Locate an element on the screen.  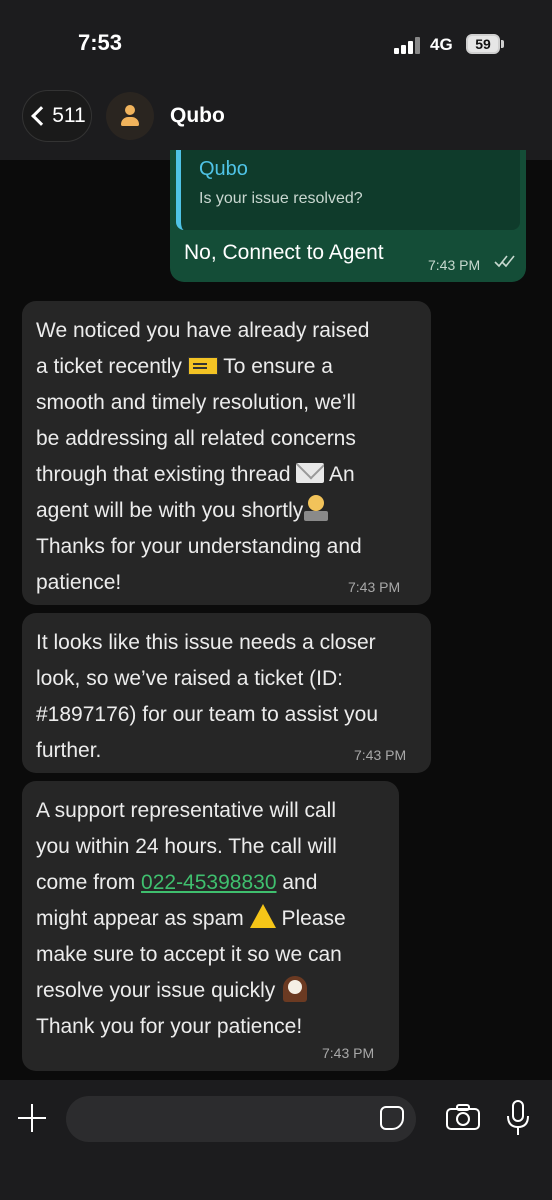
cellular-signal-icon is located at coordinates (409, 45).